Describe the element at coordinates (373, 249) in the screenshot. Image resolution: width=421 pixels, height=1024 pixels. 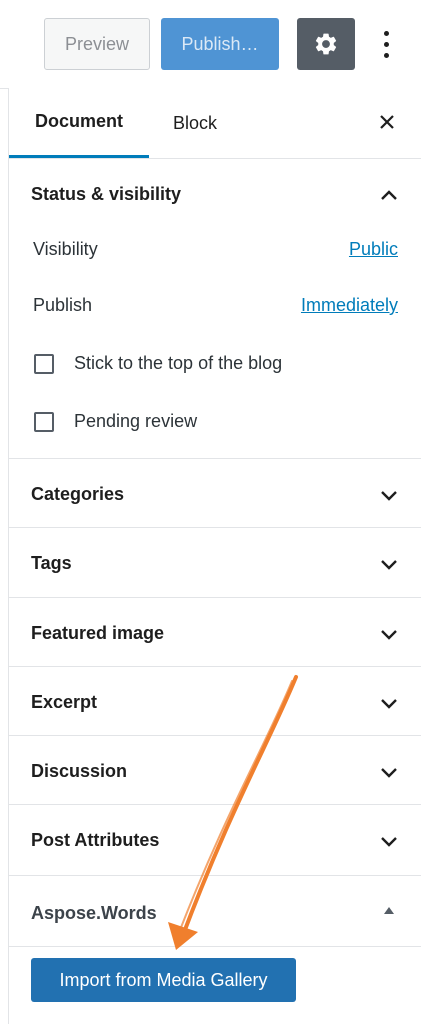
I see `visibility-value-link: Public` at that location.